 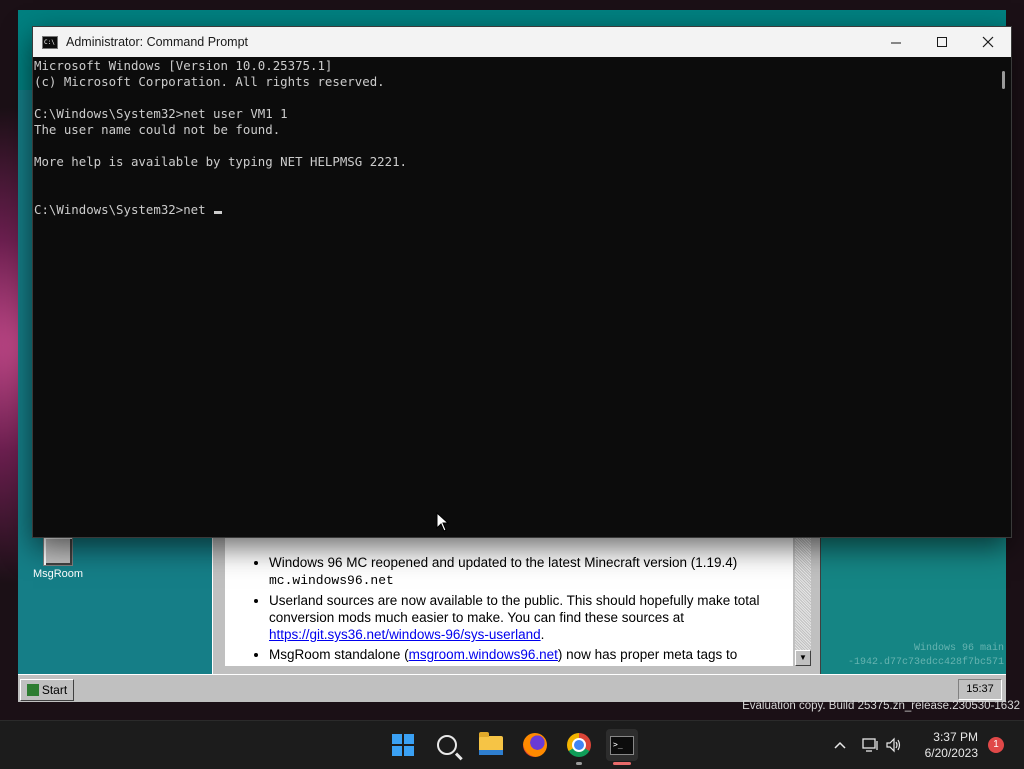 What do you see at coordinates (1003, 80) in the screenshot?
I see `console-scrollbar-thumb` at bounding box center [1003, 80].